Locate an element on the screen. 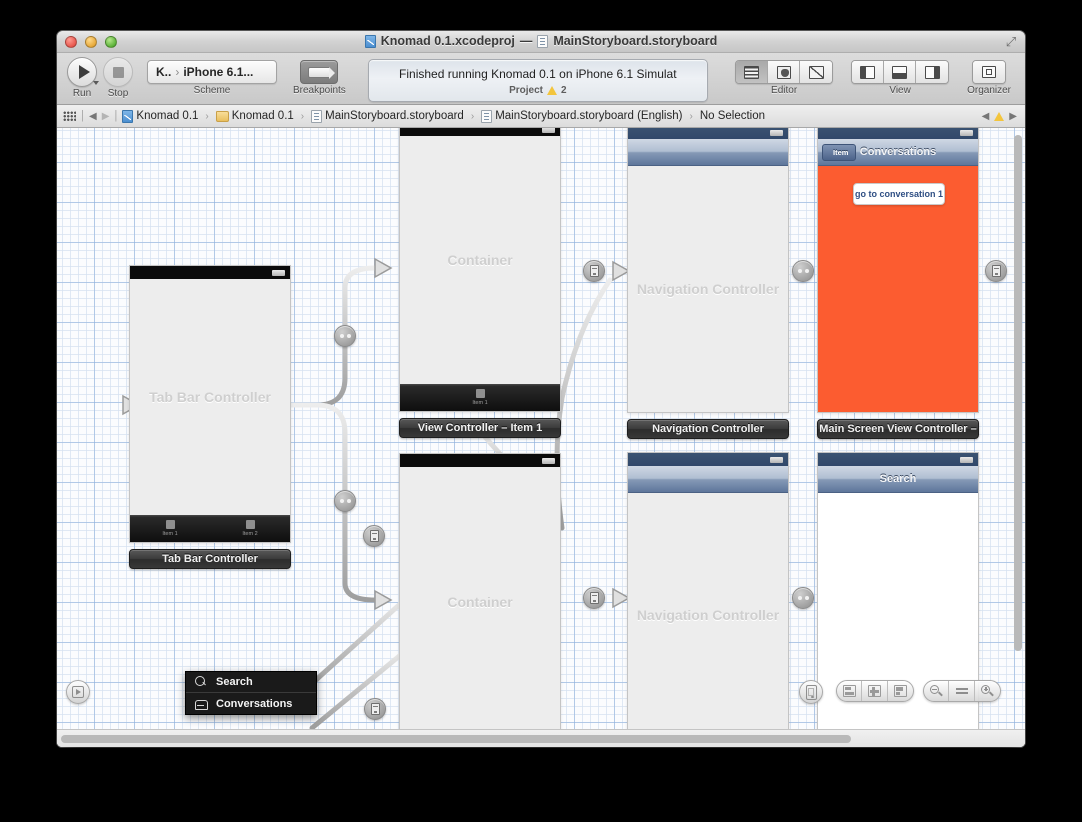 This screenshot has height=822, width=1082. device-frame: Tab Bar Controller Item 1 Item 2 is located at coordinates (210, 404).